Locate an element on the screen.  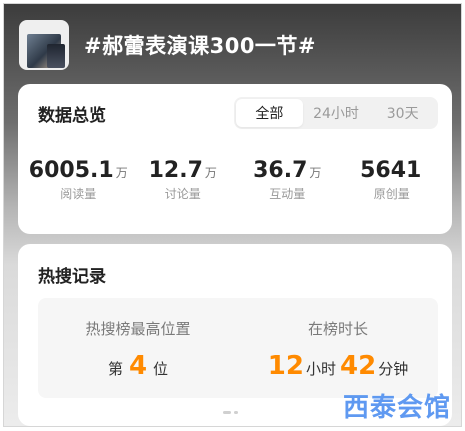
stat-original: 5641 原创量 is located at coordinates (392, 180).